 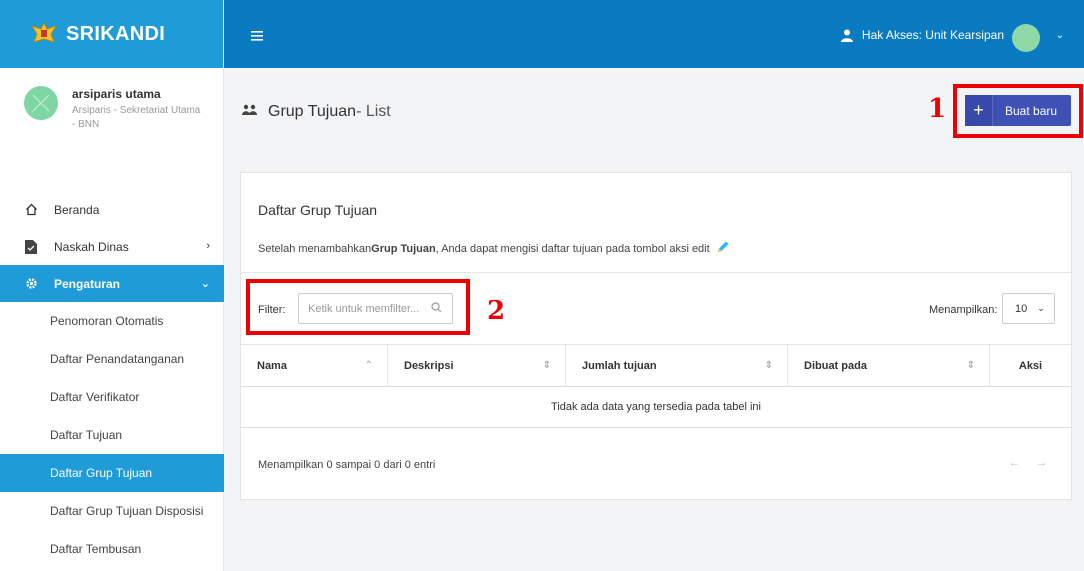 I want to click on pencil-icon, so click(x=723, y=248).